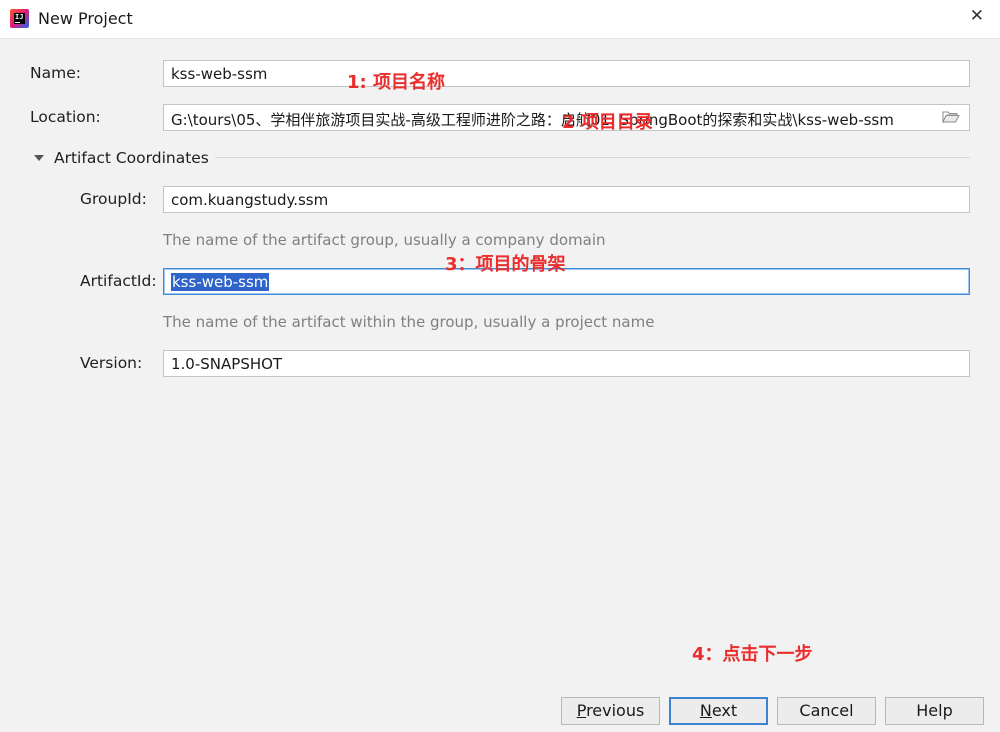 The height and width of the screenshot is (732, 1000). Describe the element at coordinates (220, 282) in the screenshot. I see `artifactid-value: kss-web-ssm` at that location.